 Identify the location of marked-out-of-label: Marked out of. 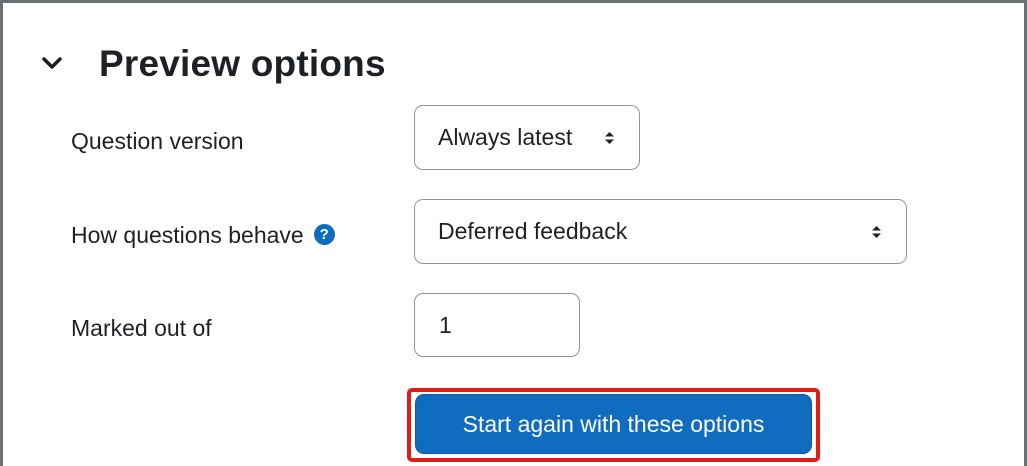
(141, 328).